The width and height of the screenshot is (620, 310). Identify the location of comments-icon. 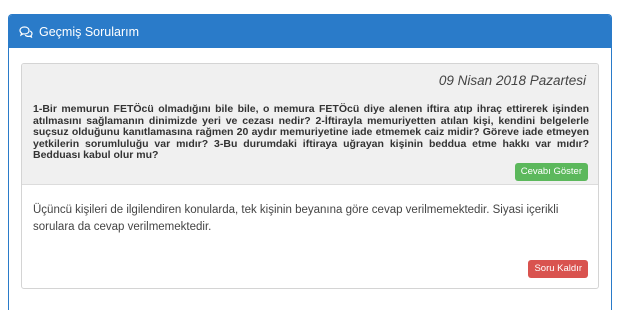
(26, 31).